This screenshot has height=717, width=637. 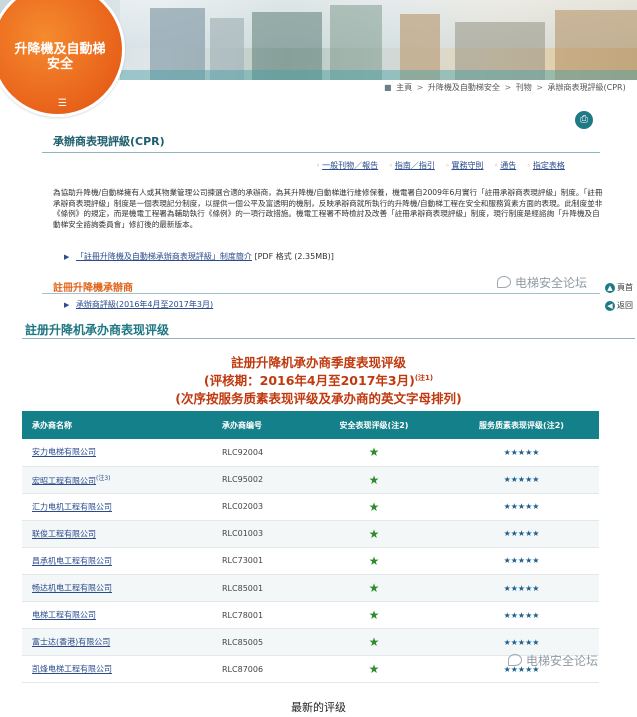 What do you see at coordinates (93, 288) in the screenshot?
I see `lift-contractor-heading: 註冊升降機承辦商` at bounding box center [93, 288].